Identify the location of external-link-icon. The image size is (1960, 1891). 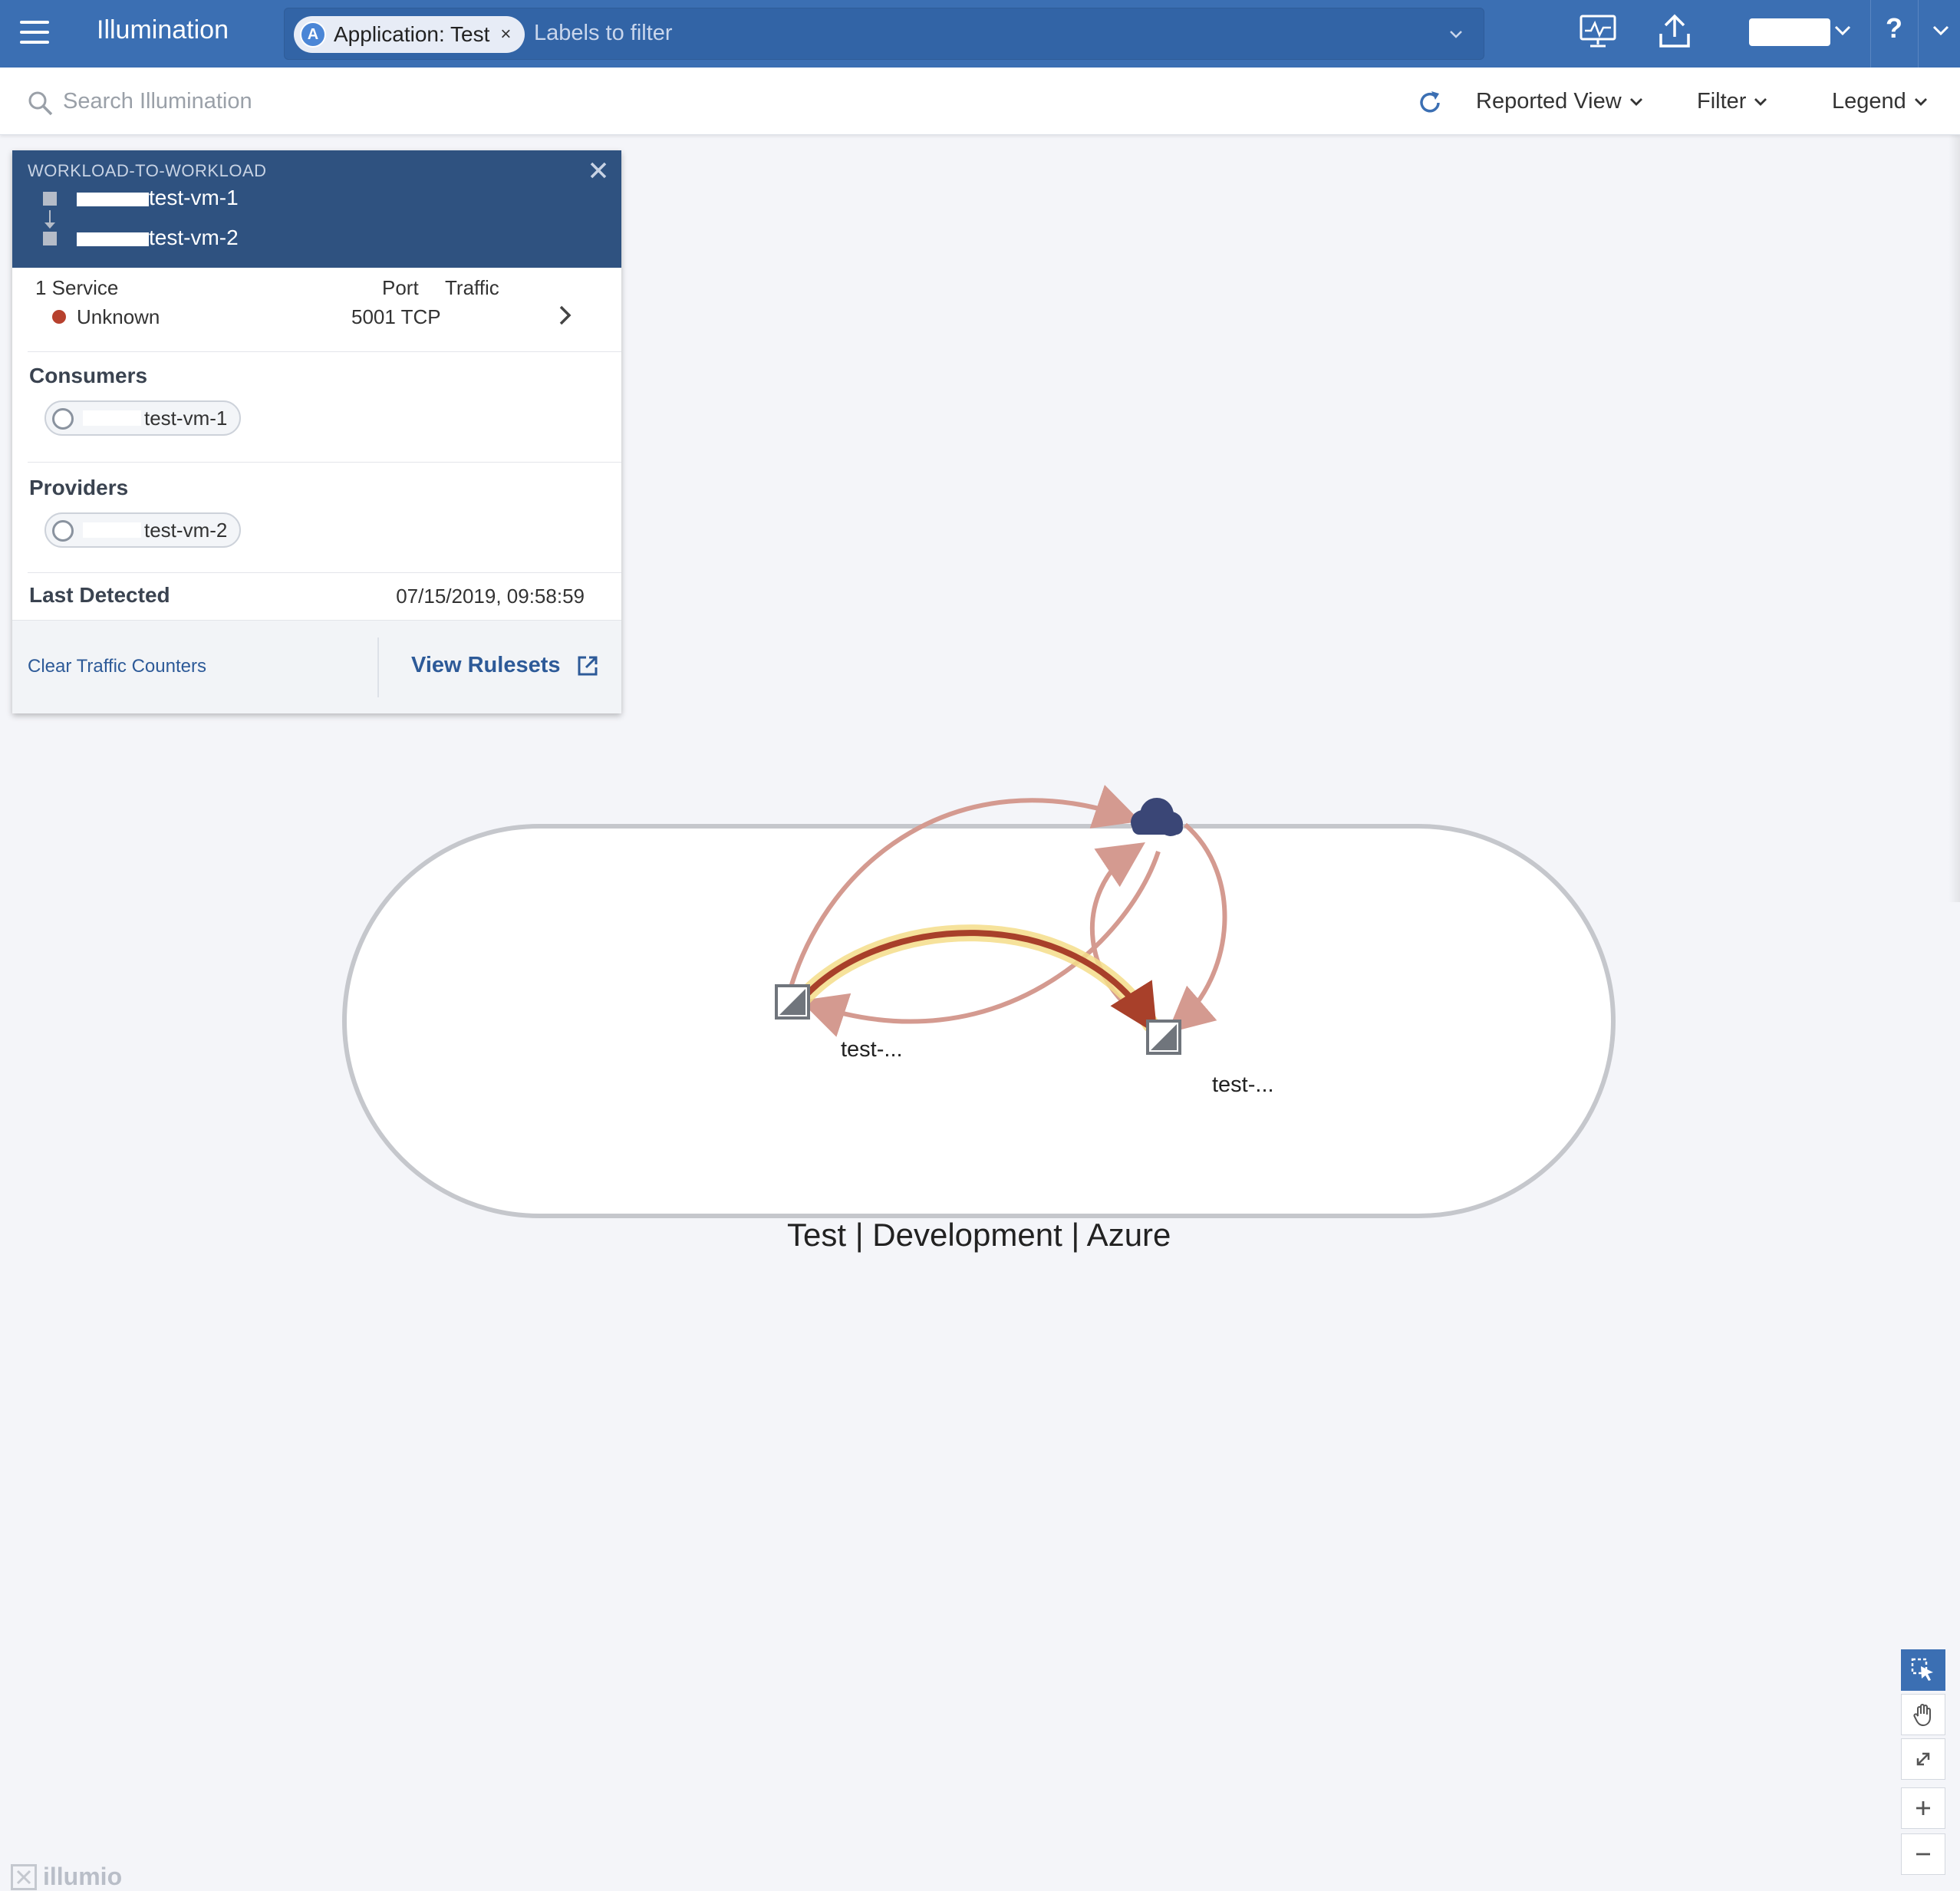
(588, 665).